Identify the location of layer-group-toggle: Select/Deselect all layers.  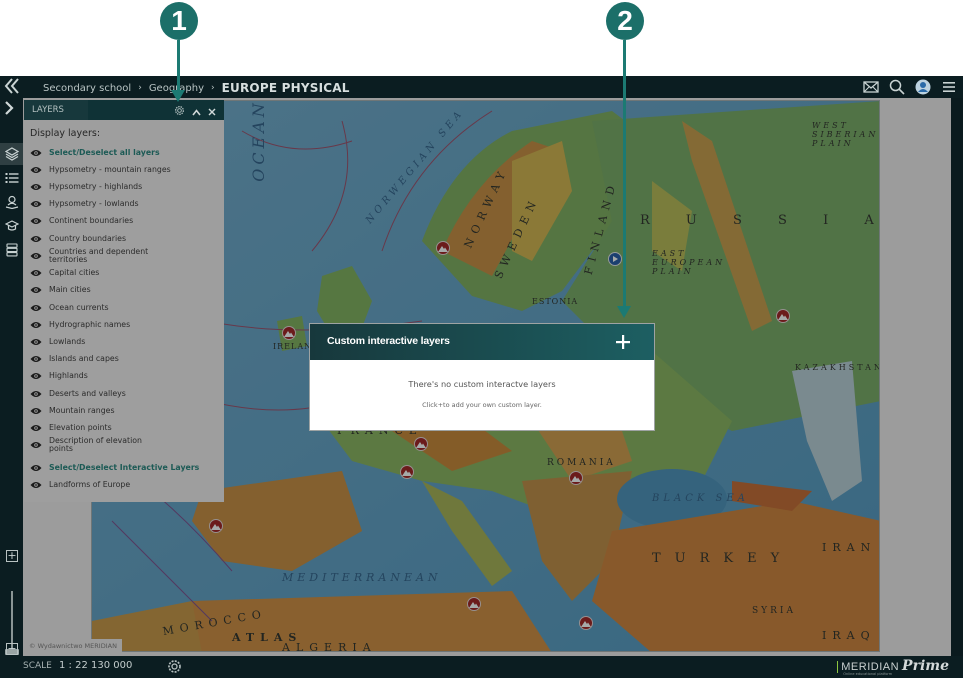
(125, 152).